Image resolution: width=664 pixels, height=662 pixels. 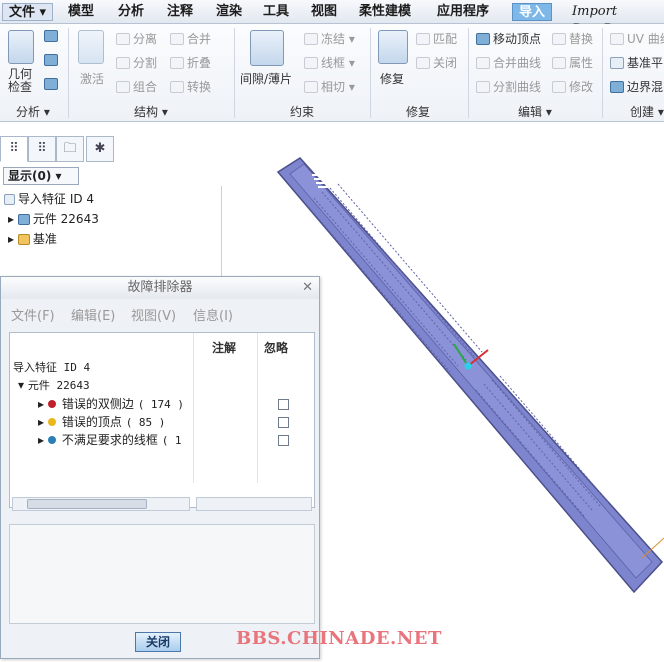 I want to click on tab-applications: 应用程序, so click(x=463, y=12).